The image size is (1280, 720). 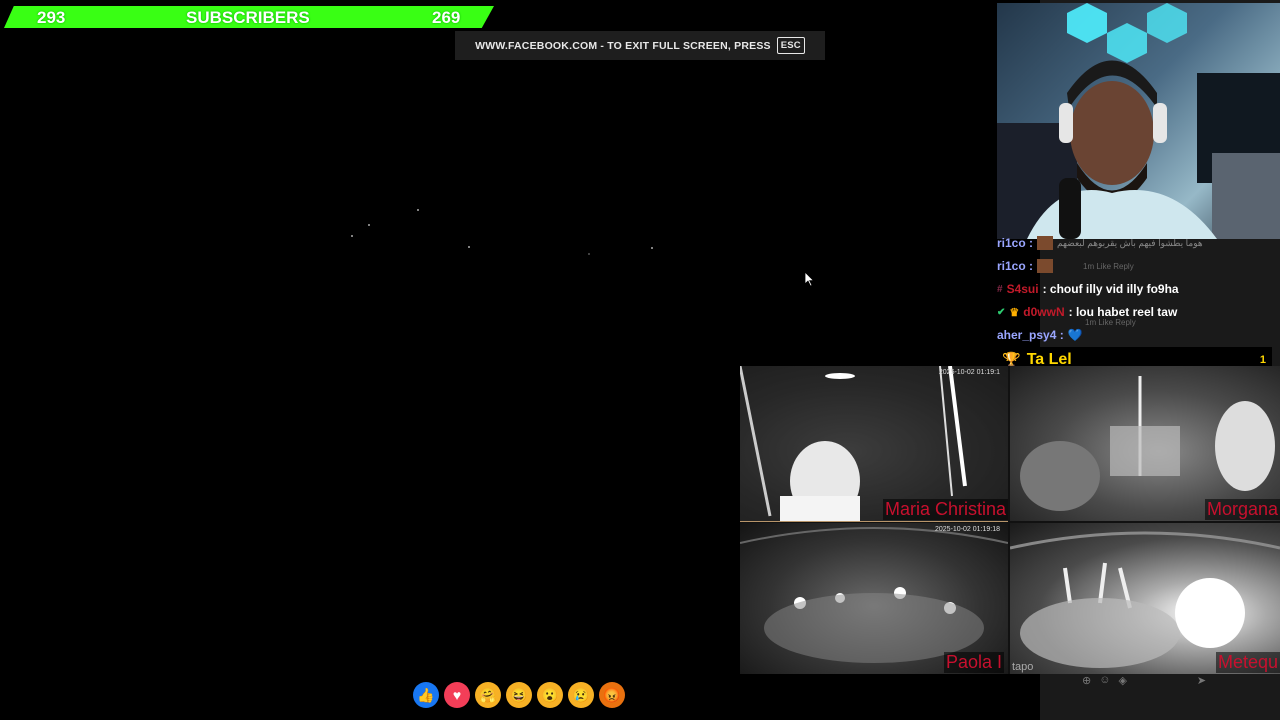 I want to click on camera-feed: Morgana, so click(x=1145, y=443).